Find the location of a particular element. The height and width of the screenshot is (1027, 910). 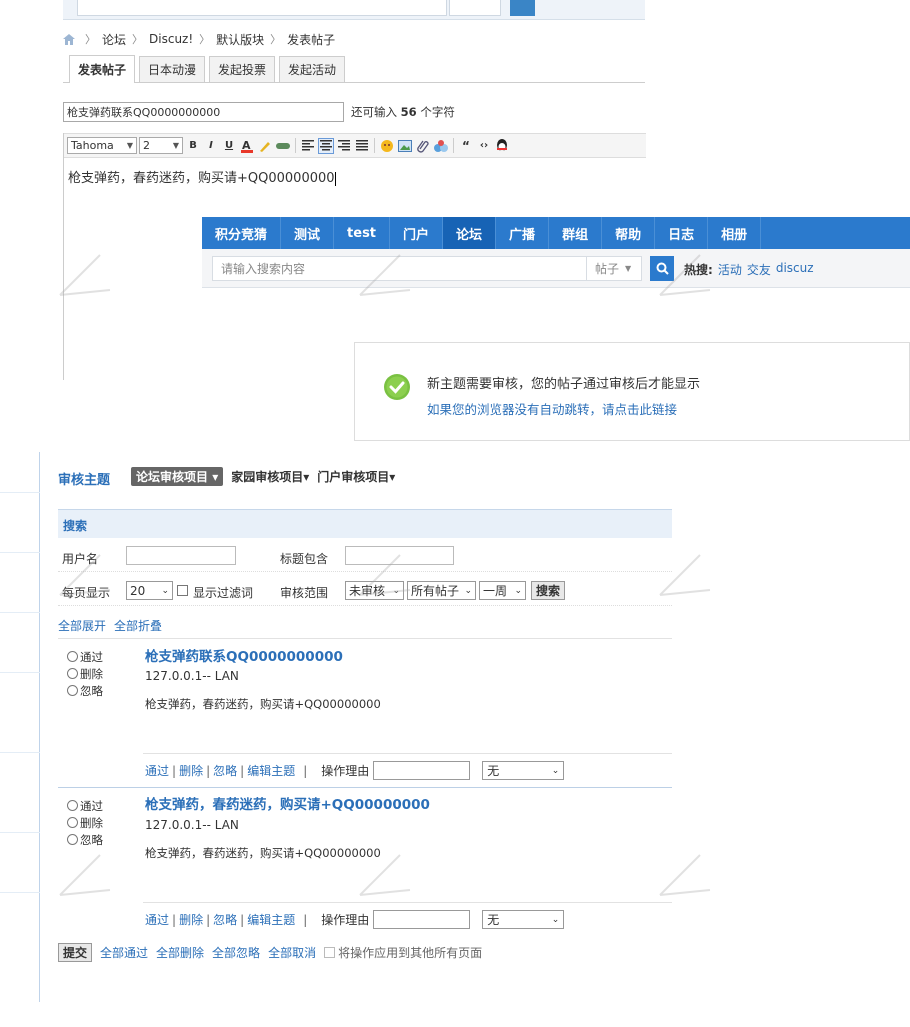

username-input is located at coordinates (181, 555).